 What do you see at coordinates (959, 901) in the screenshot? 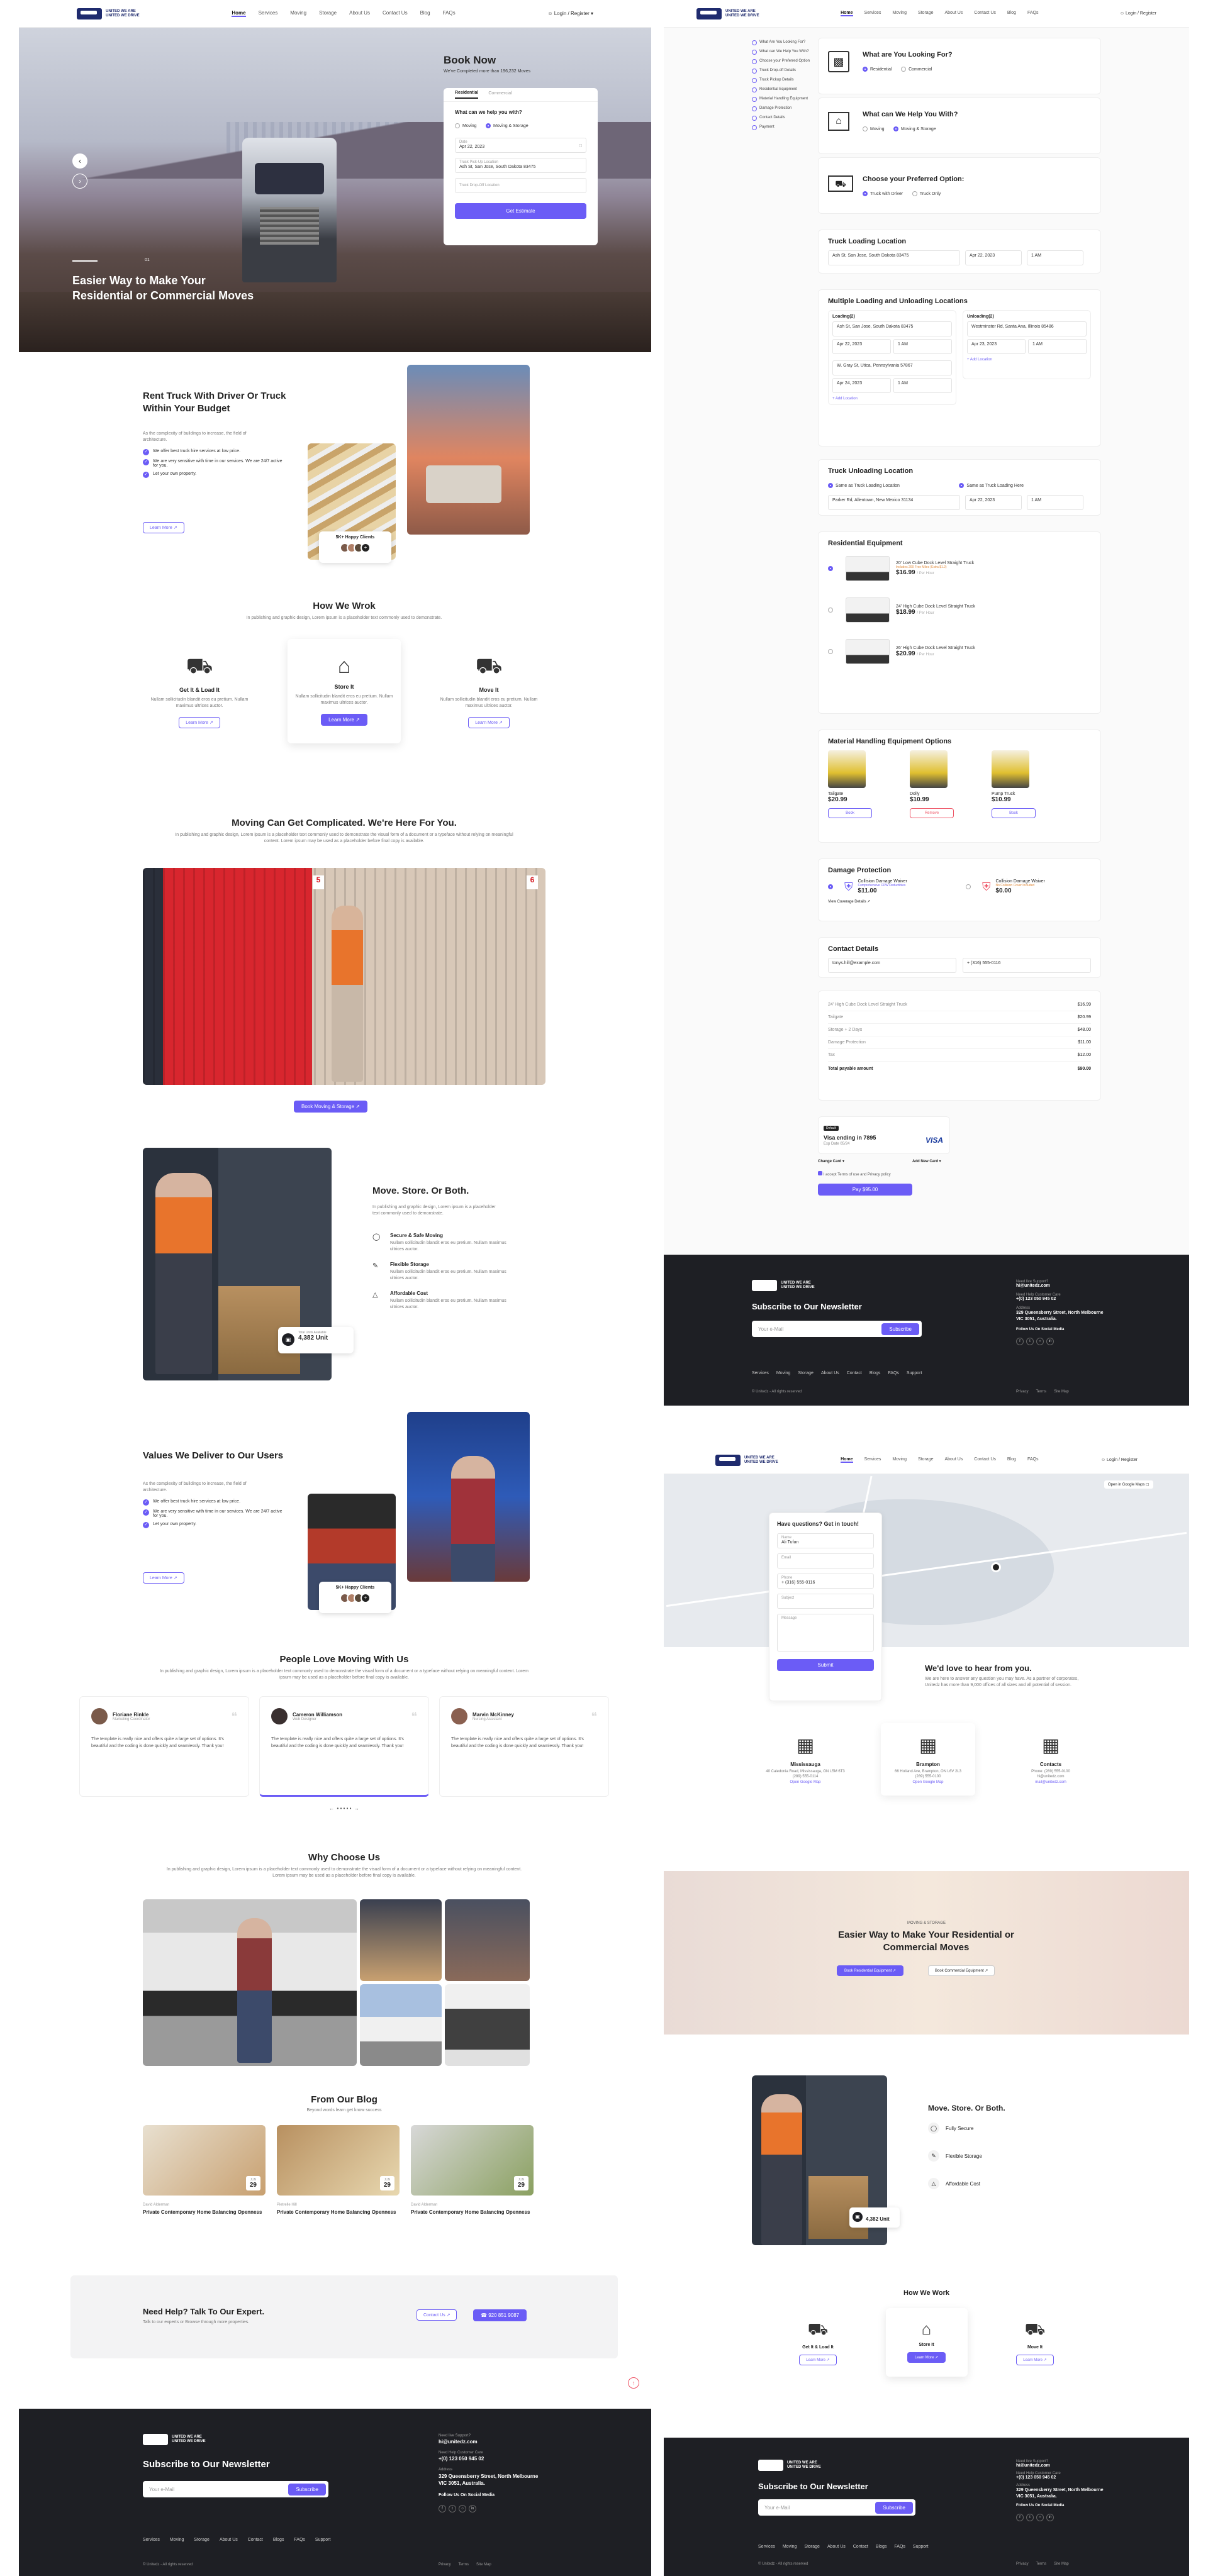
I see `coverage-link: View Coverage Details ↗` at bounding box center [959, 901].